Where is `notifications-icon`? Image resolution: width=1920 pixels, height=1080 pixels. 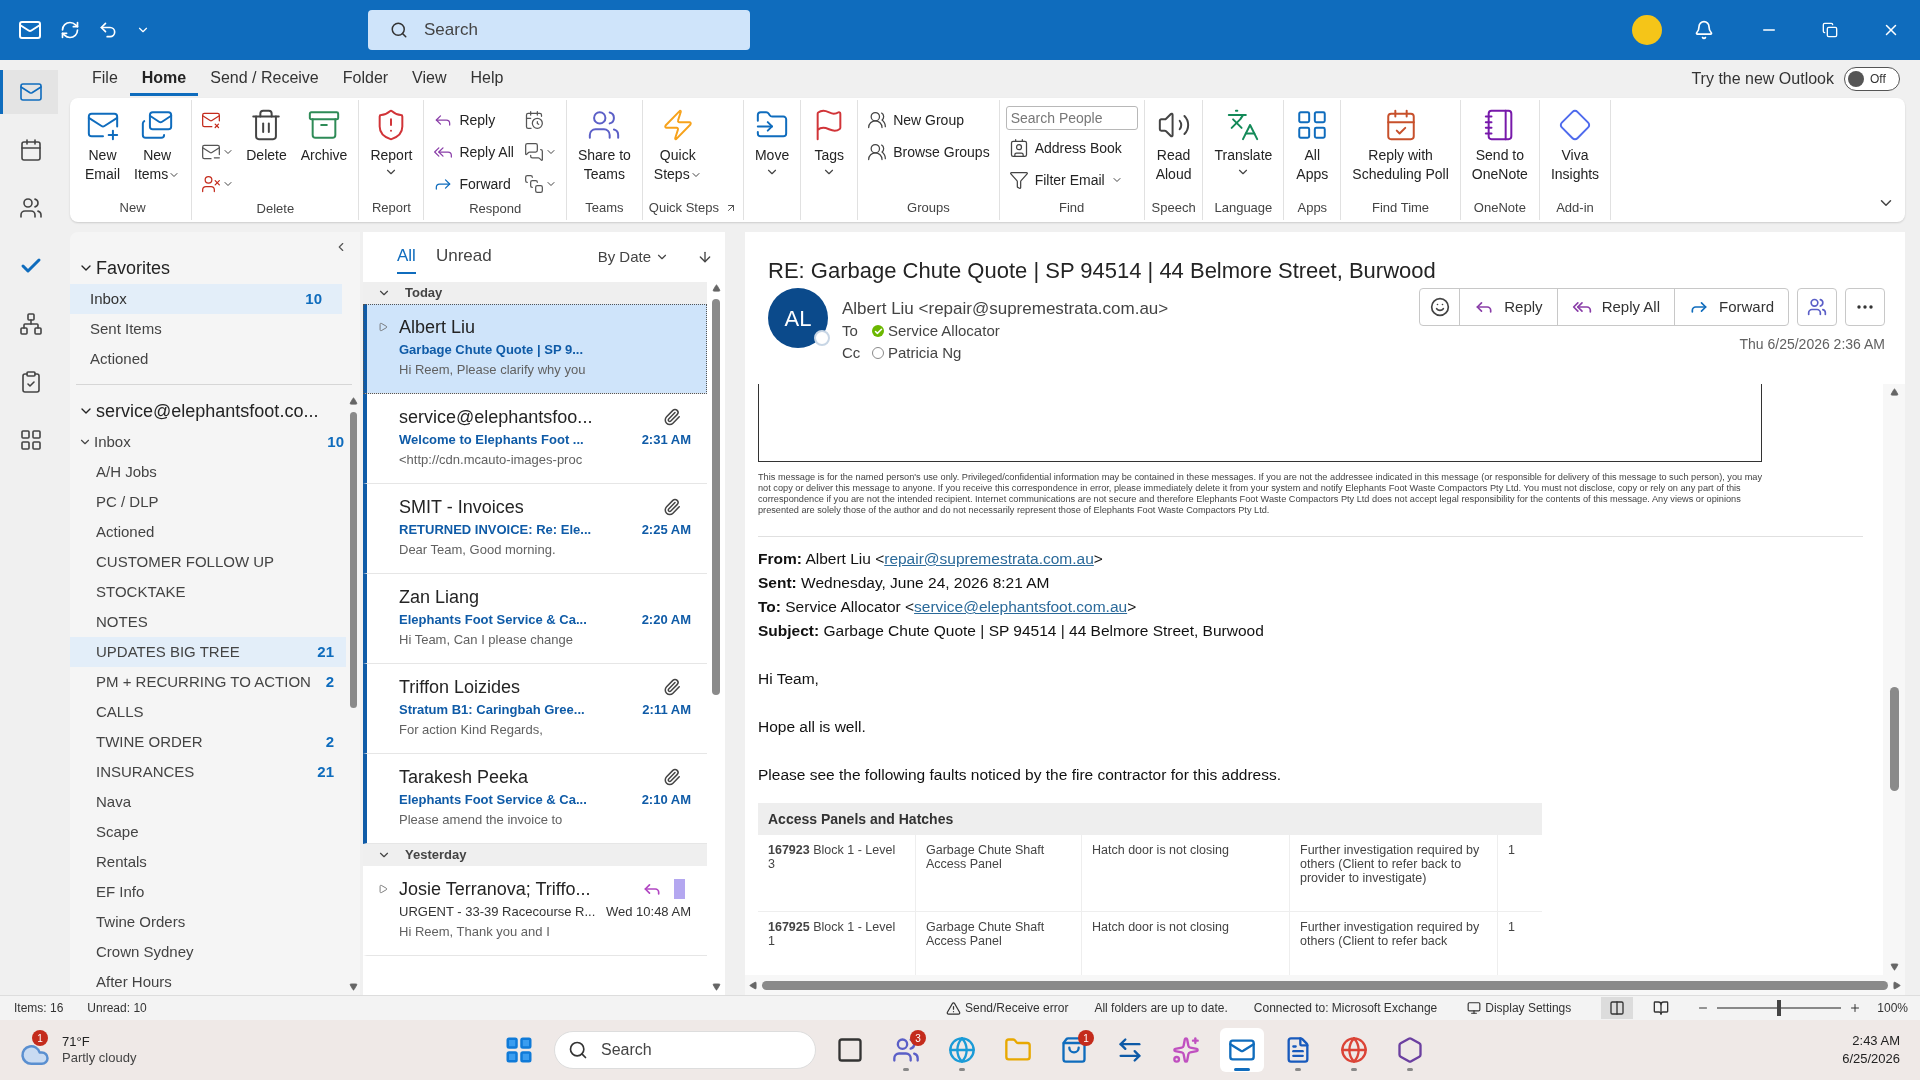 notifications-icon is located at coordinates (1704, 30).